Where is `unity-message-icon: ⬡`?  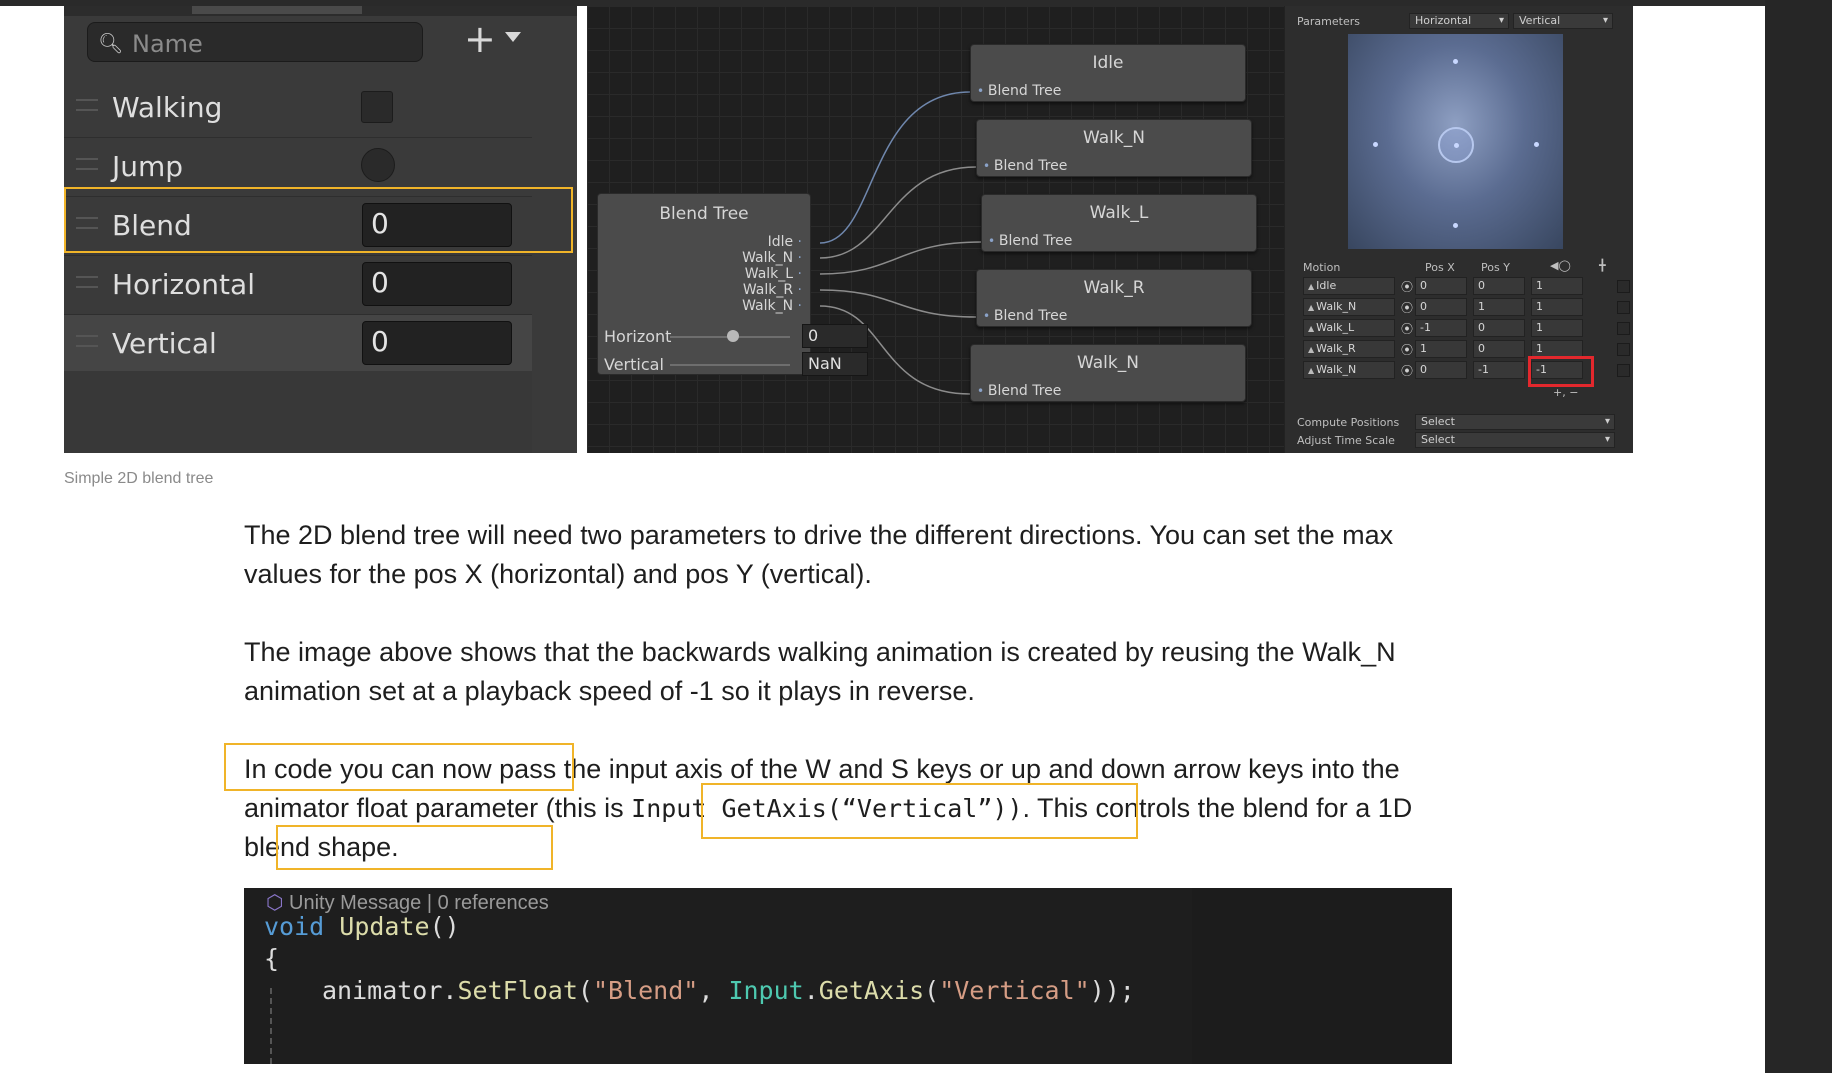 unity-message-icon: ⬡ is located at coordinates (278, 903).